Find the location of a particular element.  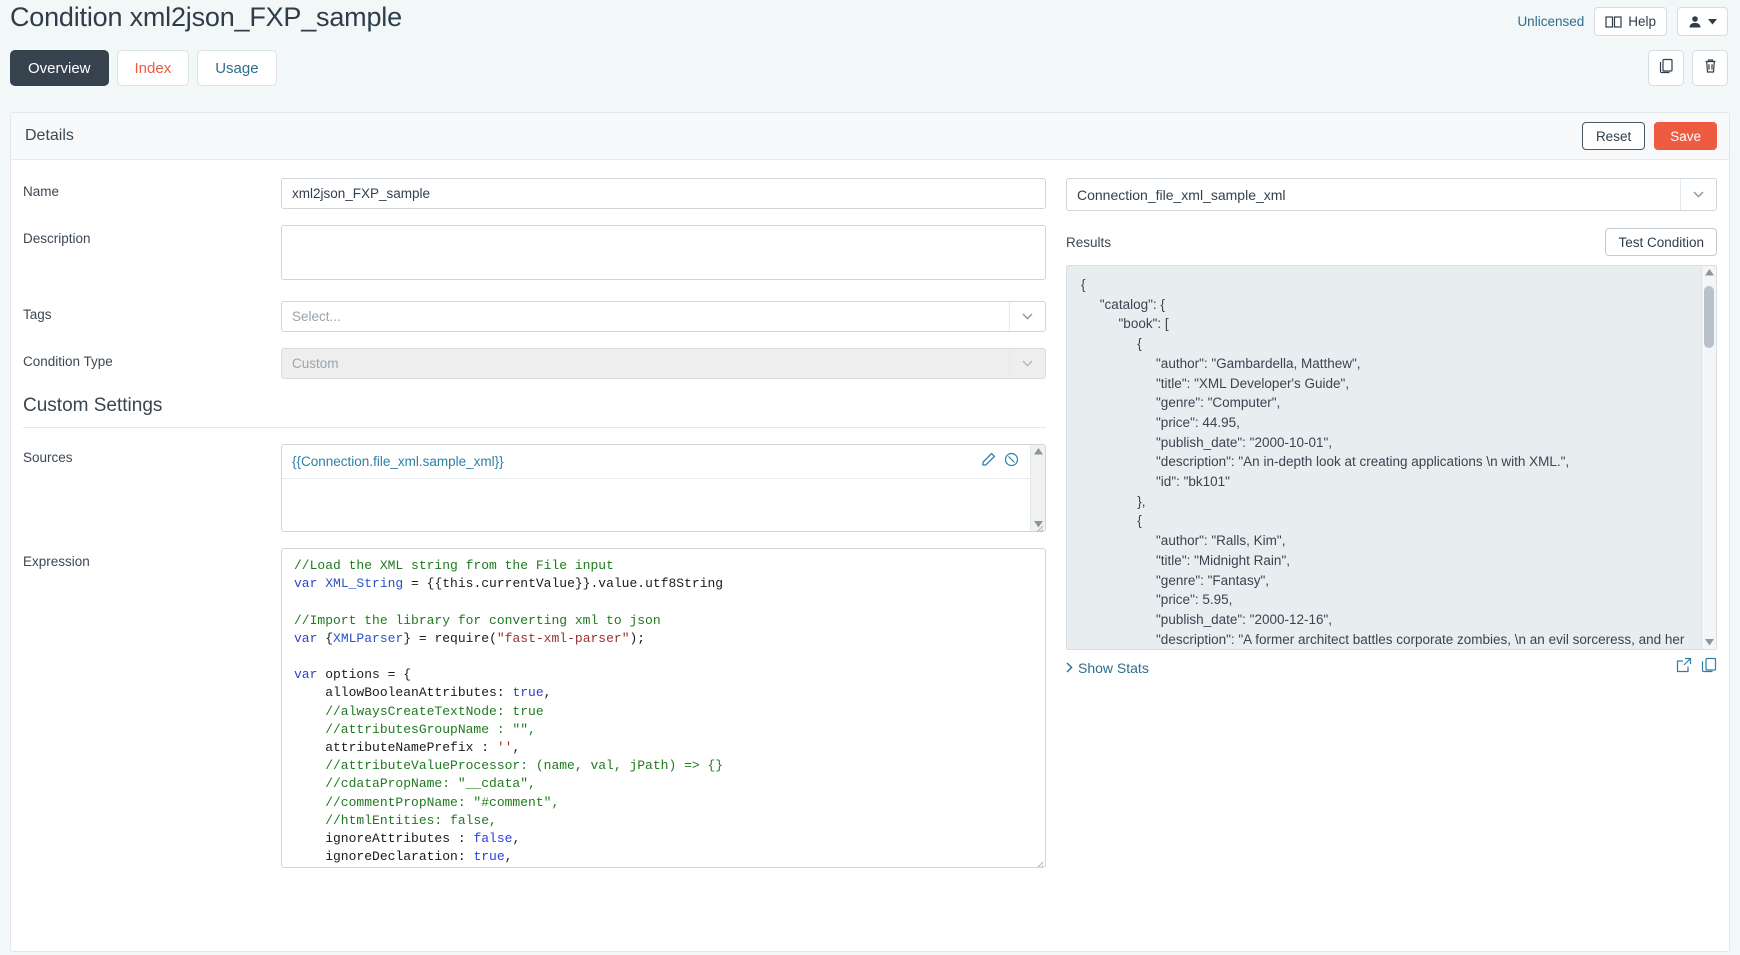

tab-list: Overview Index Usage is located at coordinates (143, 68).